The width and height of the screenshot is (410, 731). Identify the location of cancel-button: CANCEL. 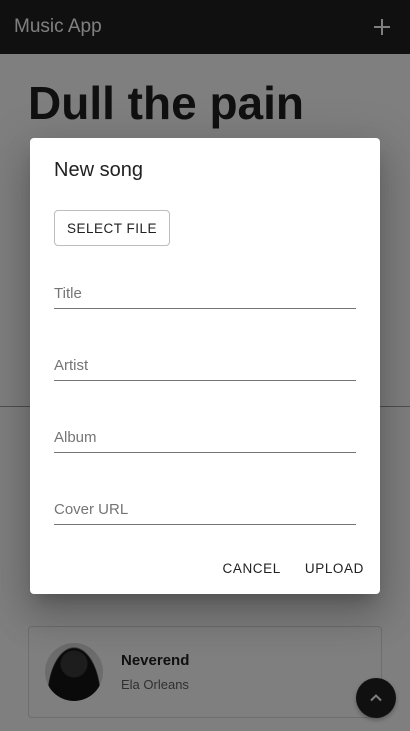
(252, 568).